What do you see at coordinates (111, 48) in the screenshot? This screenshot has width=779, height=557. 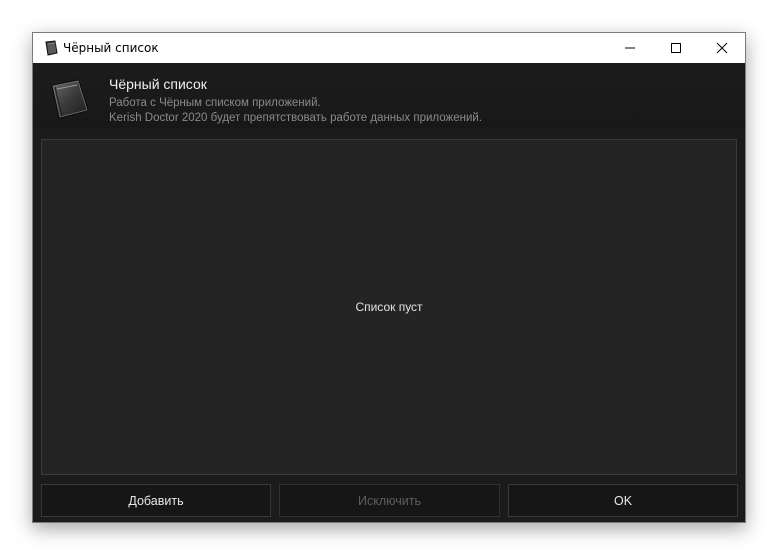 I see `window-title: Чёрный список` at bounding box center [111, 48].